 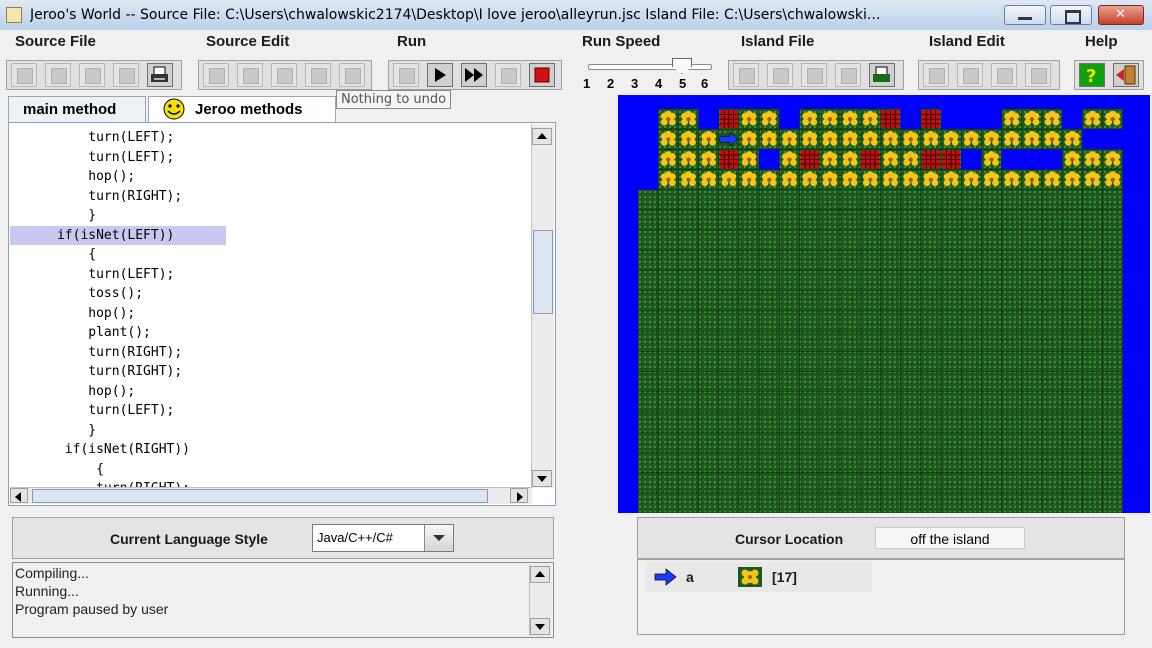 What do you see at coordinates (1071, 15) in the screenshot?
I see `maximize-button` at bounding box center [1071, 15].